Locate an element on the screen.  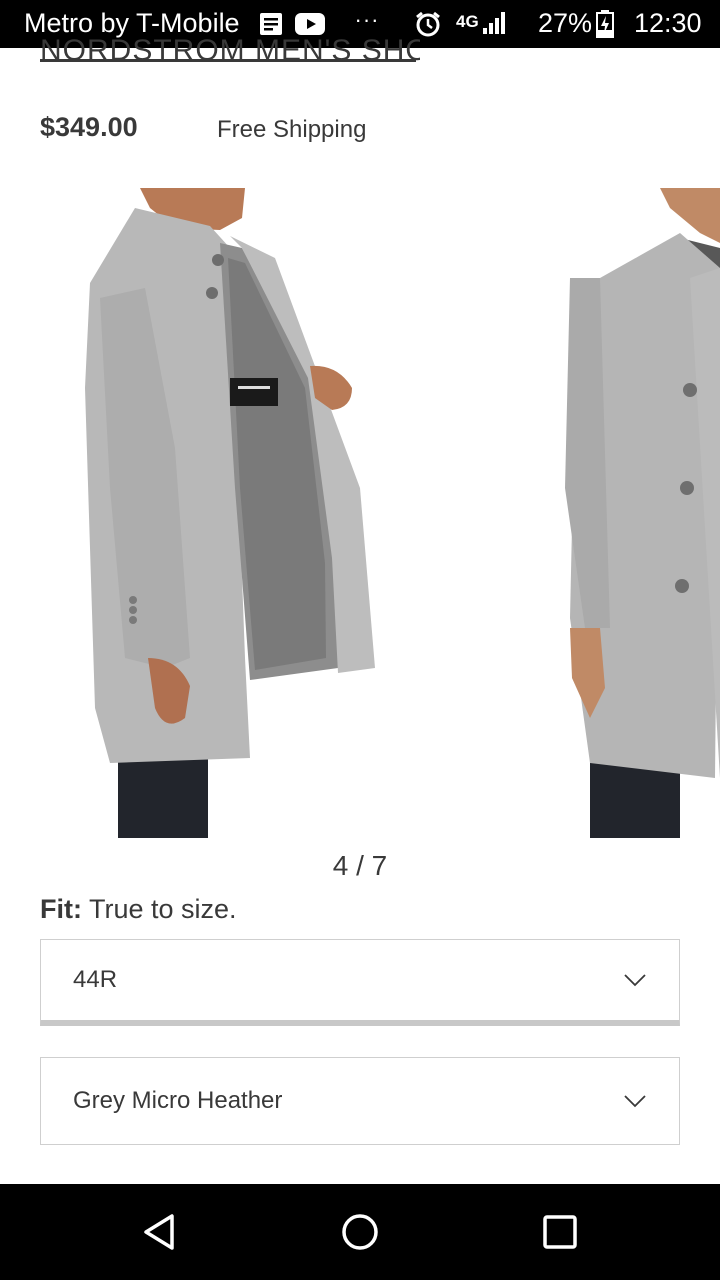
clock: 12:30 is located at coordinates (668, 23).